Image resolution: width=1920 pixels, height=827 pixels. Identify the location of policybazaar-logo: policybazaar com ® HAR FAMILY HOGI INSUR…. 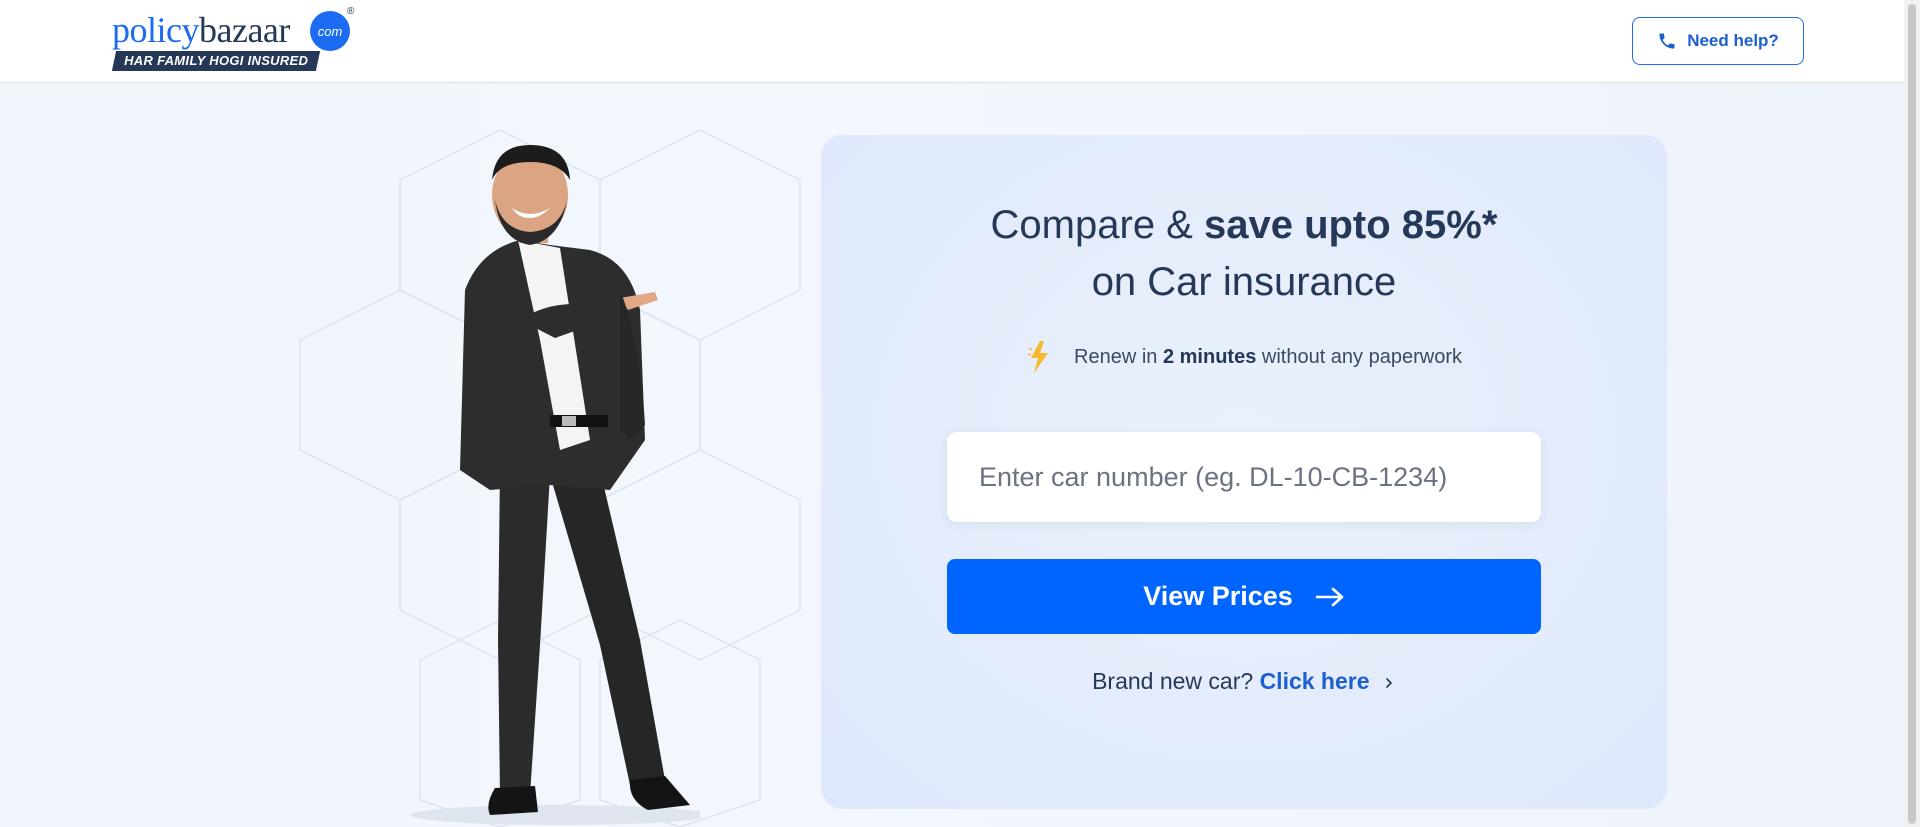
(233, 39).